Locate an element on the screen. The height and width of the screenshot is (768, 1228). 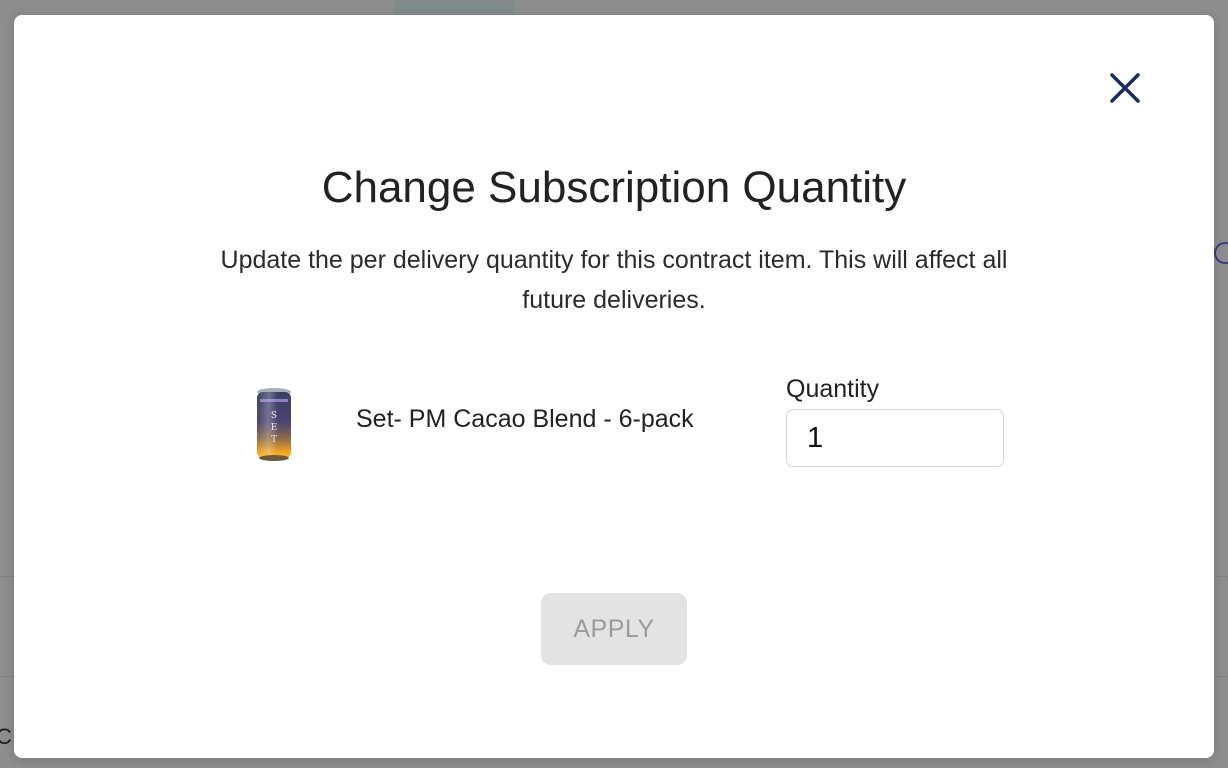
can-letter: S is located at coordinates (274, 416).